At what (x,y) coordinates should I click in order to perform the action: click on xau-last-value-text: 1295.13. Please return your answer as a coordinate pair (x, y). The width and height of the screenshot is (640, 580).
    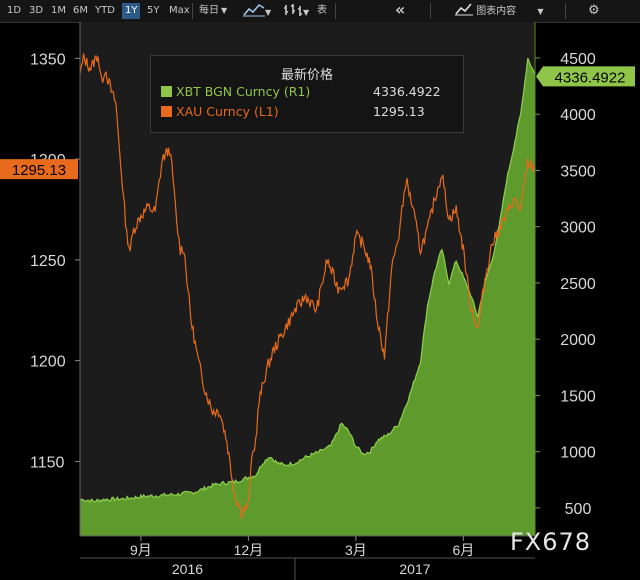
    Looking at the image, I should click on (39, 170).